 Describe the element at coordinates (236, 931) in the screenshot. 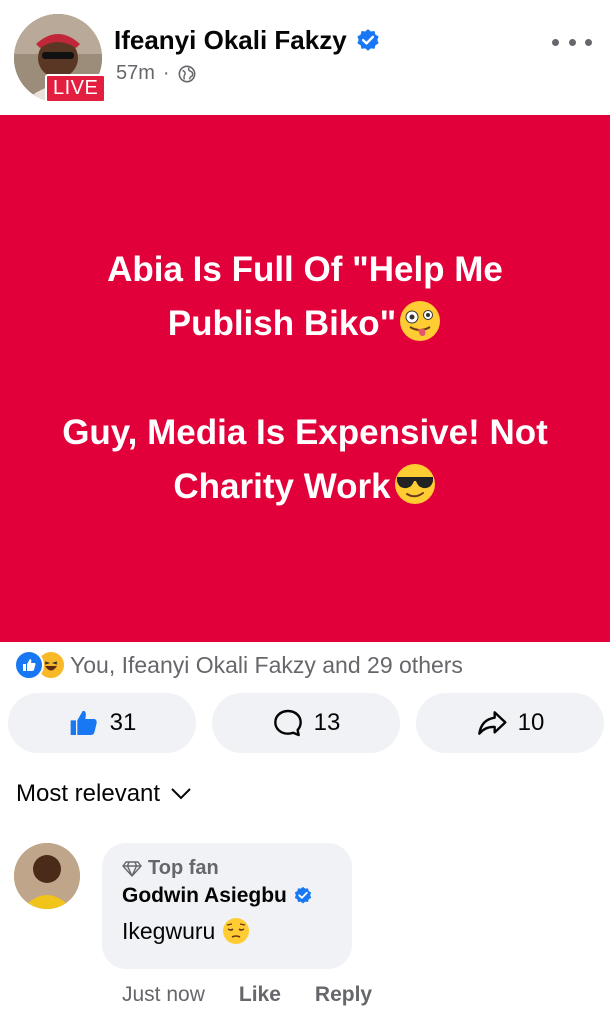

I see `pensive-face-emoji-icon` at that location.